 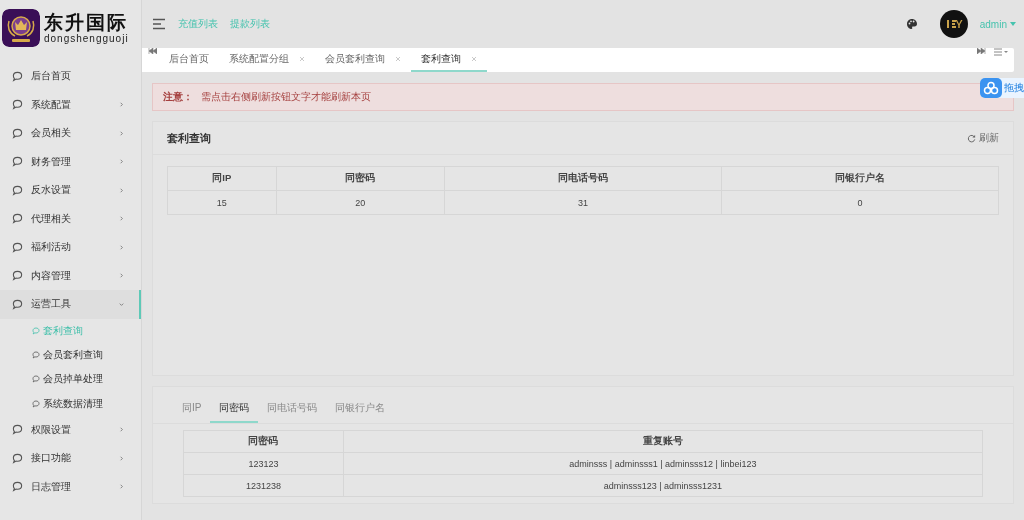 What do you see at coordinates (1013, 24) in the screenshot?
I see `caret-icon` at bounding box center [1013, 24].